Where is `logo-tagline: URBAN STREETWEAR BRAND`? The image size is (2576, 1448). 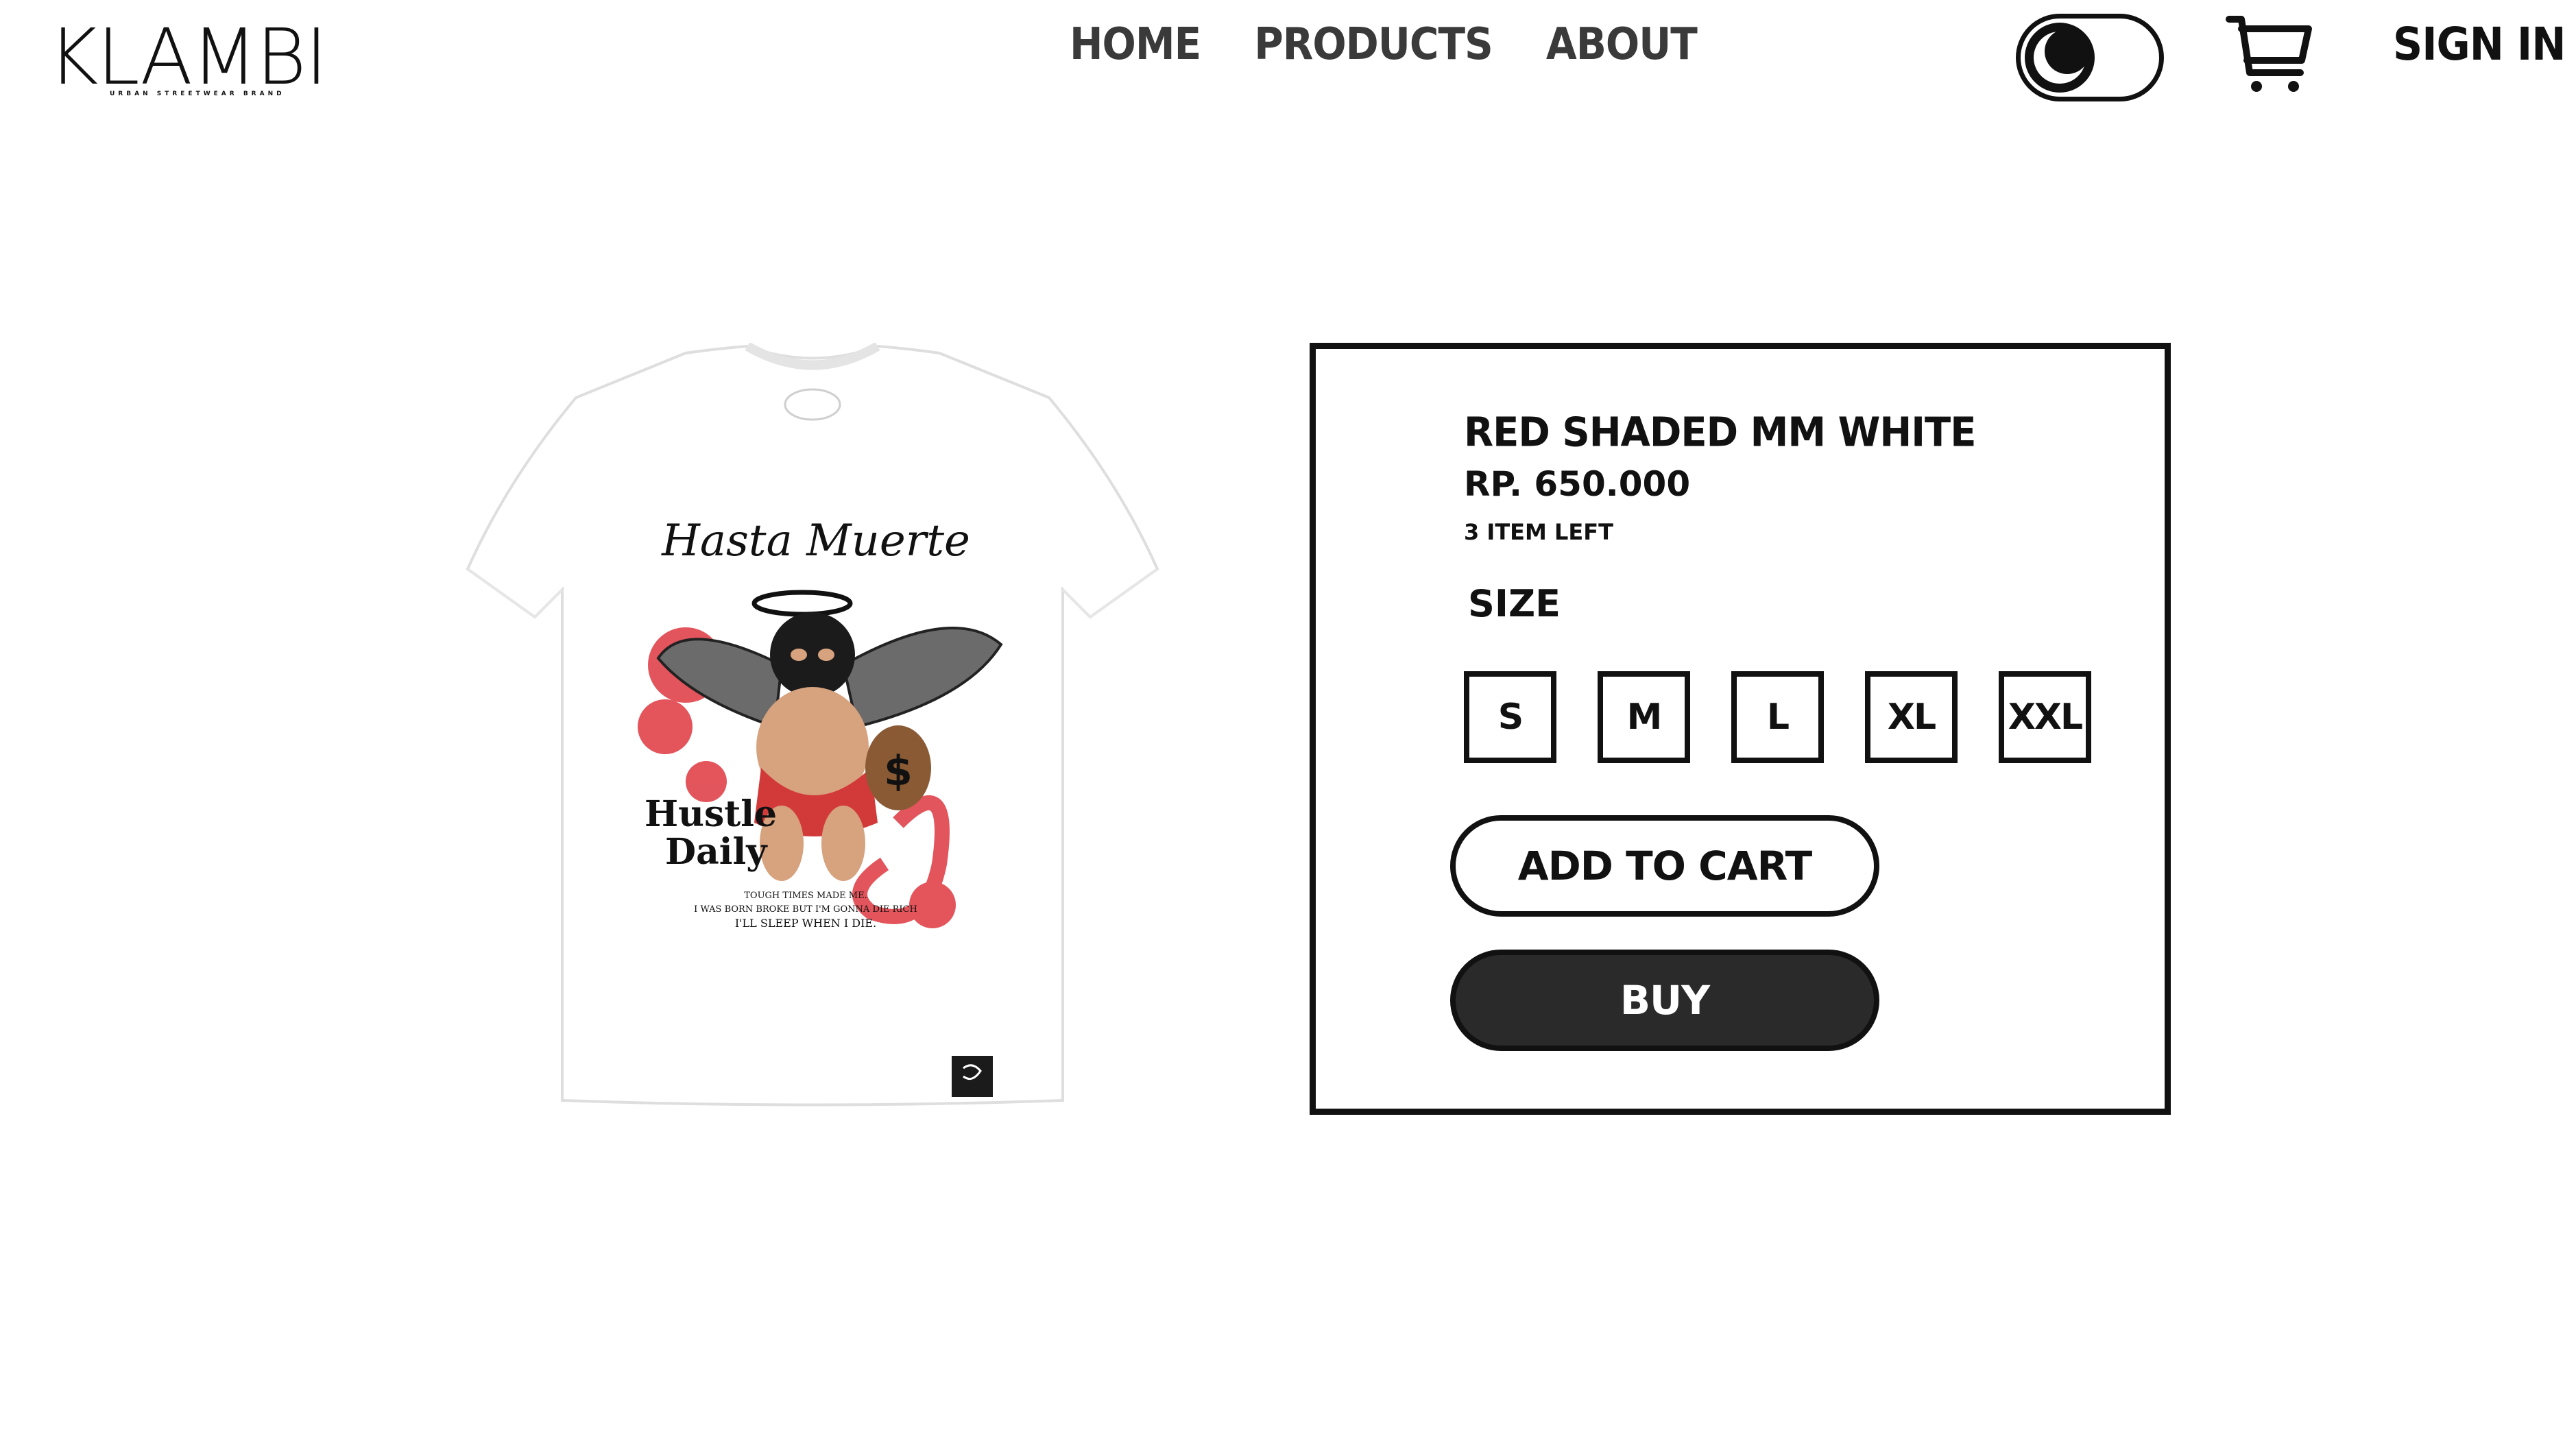 logo-tagline: URBAN STREETWEAR BRAND is located at coordinates (197, 93).